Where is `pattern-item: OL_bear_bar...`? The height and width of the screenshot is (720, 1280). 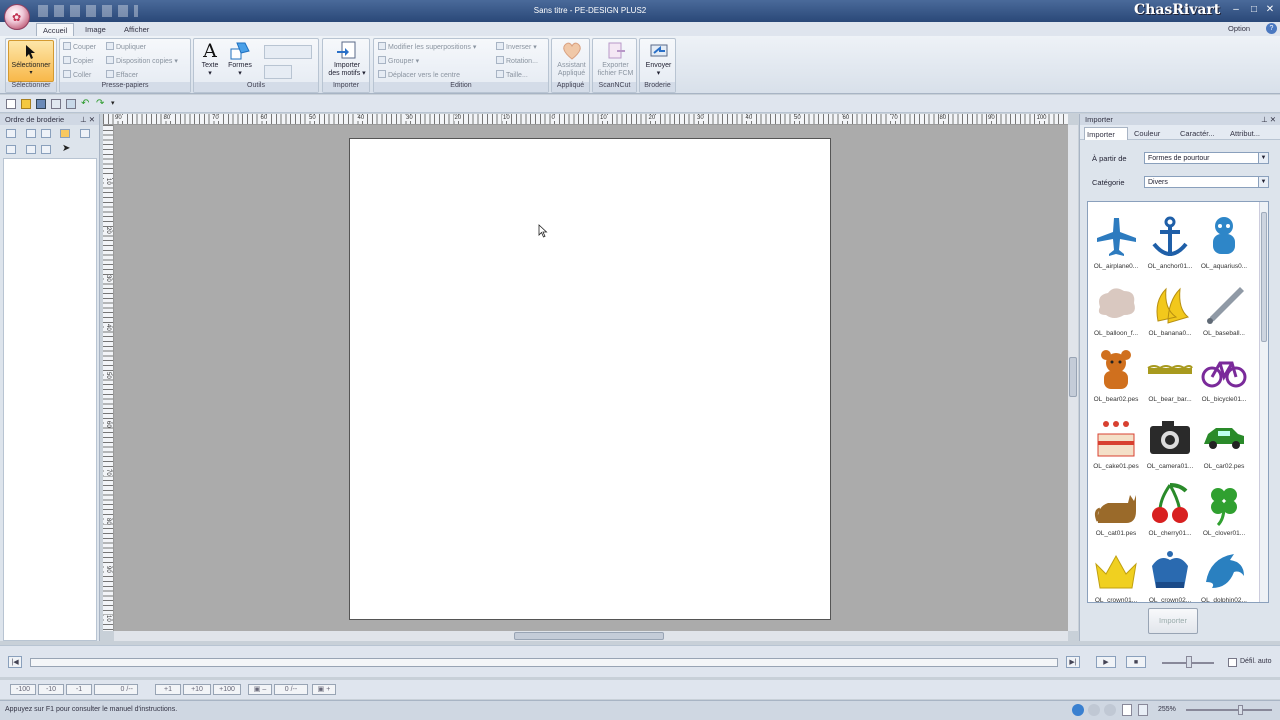 pattern-item: OL_bear_bar... is located at coordinates (1170, 380).